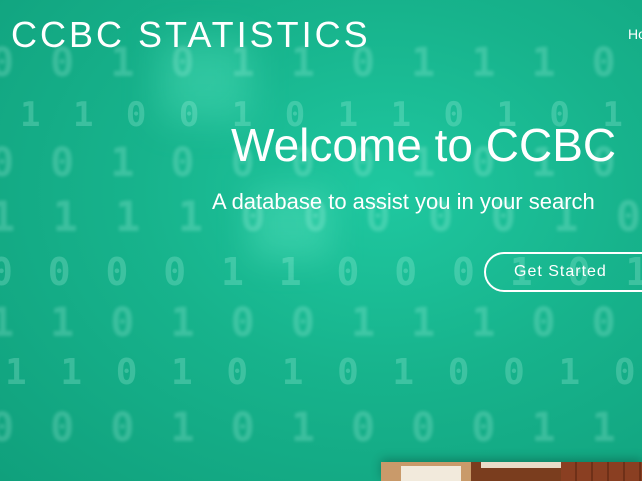 This screenshot has width=642, height=481. Describe the element at coordinates (521, 465) in the screenshot. I see `photo-light` at that location.